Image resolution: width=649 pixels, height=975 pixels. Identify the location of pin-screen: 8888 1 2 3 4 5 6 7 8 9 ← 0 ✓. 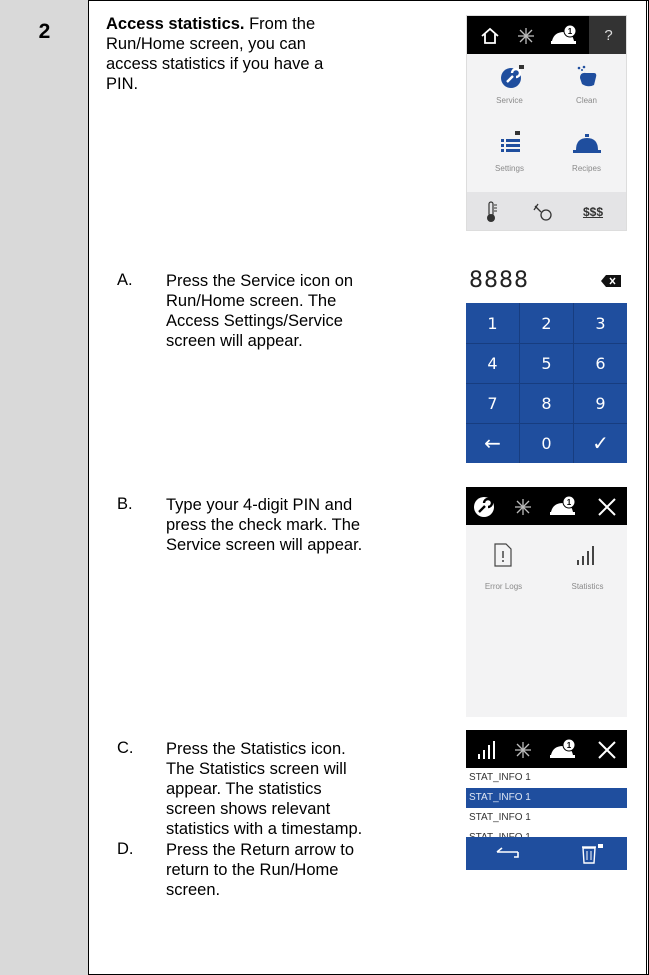
(546, 361).